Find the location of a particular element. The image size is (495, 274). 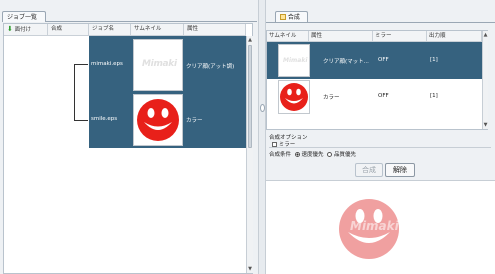

job-attribute-1: クリア顔(アット調) is located at coordinates (210, 67).